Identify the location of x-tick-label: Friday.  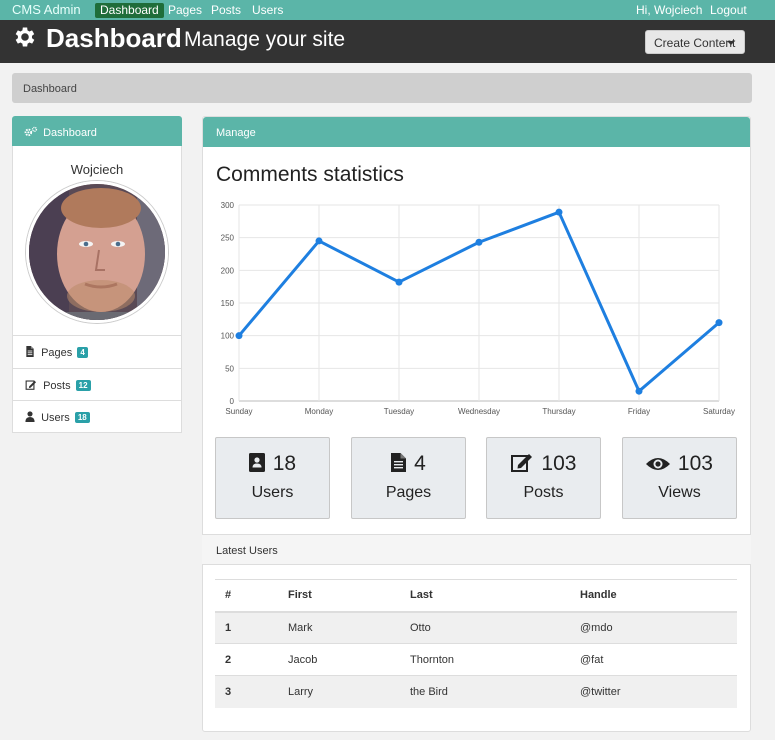
(639, 411).